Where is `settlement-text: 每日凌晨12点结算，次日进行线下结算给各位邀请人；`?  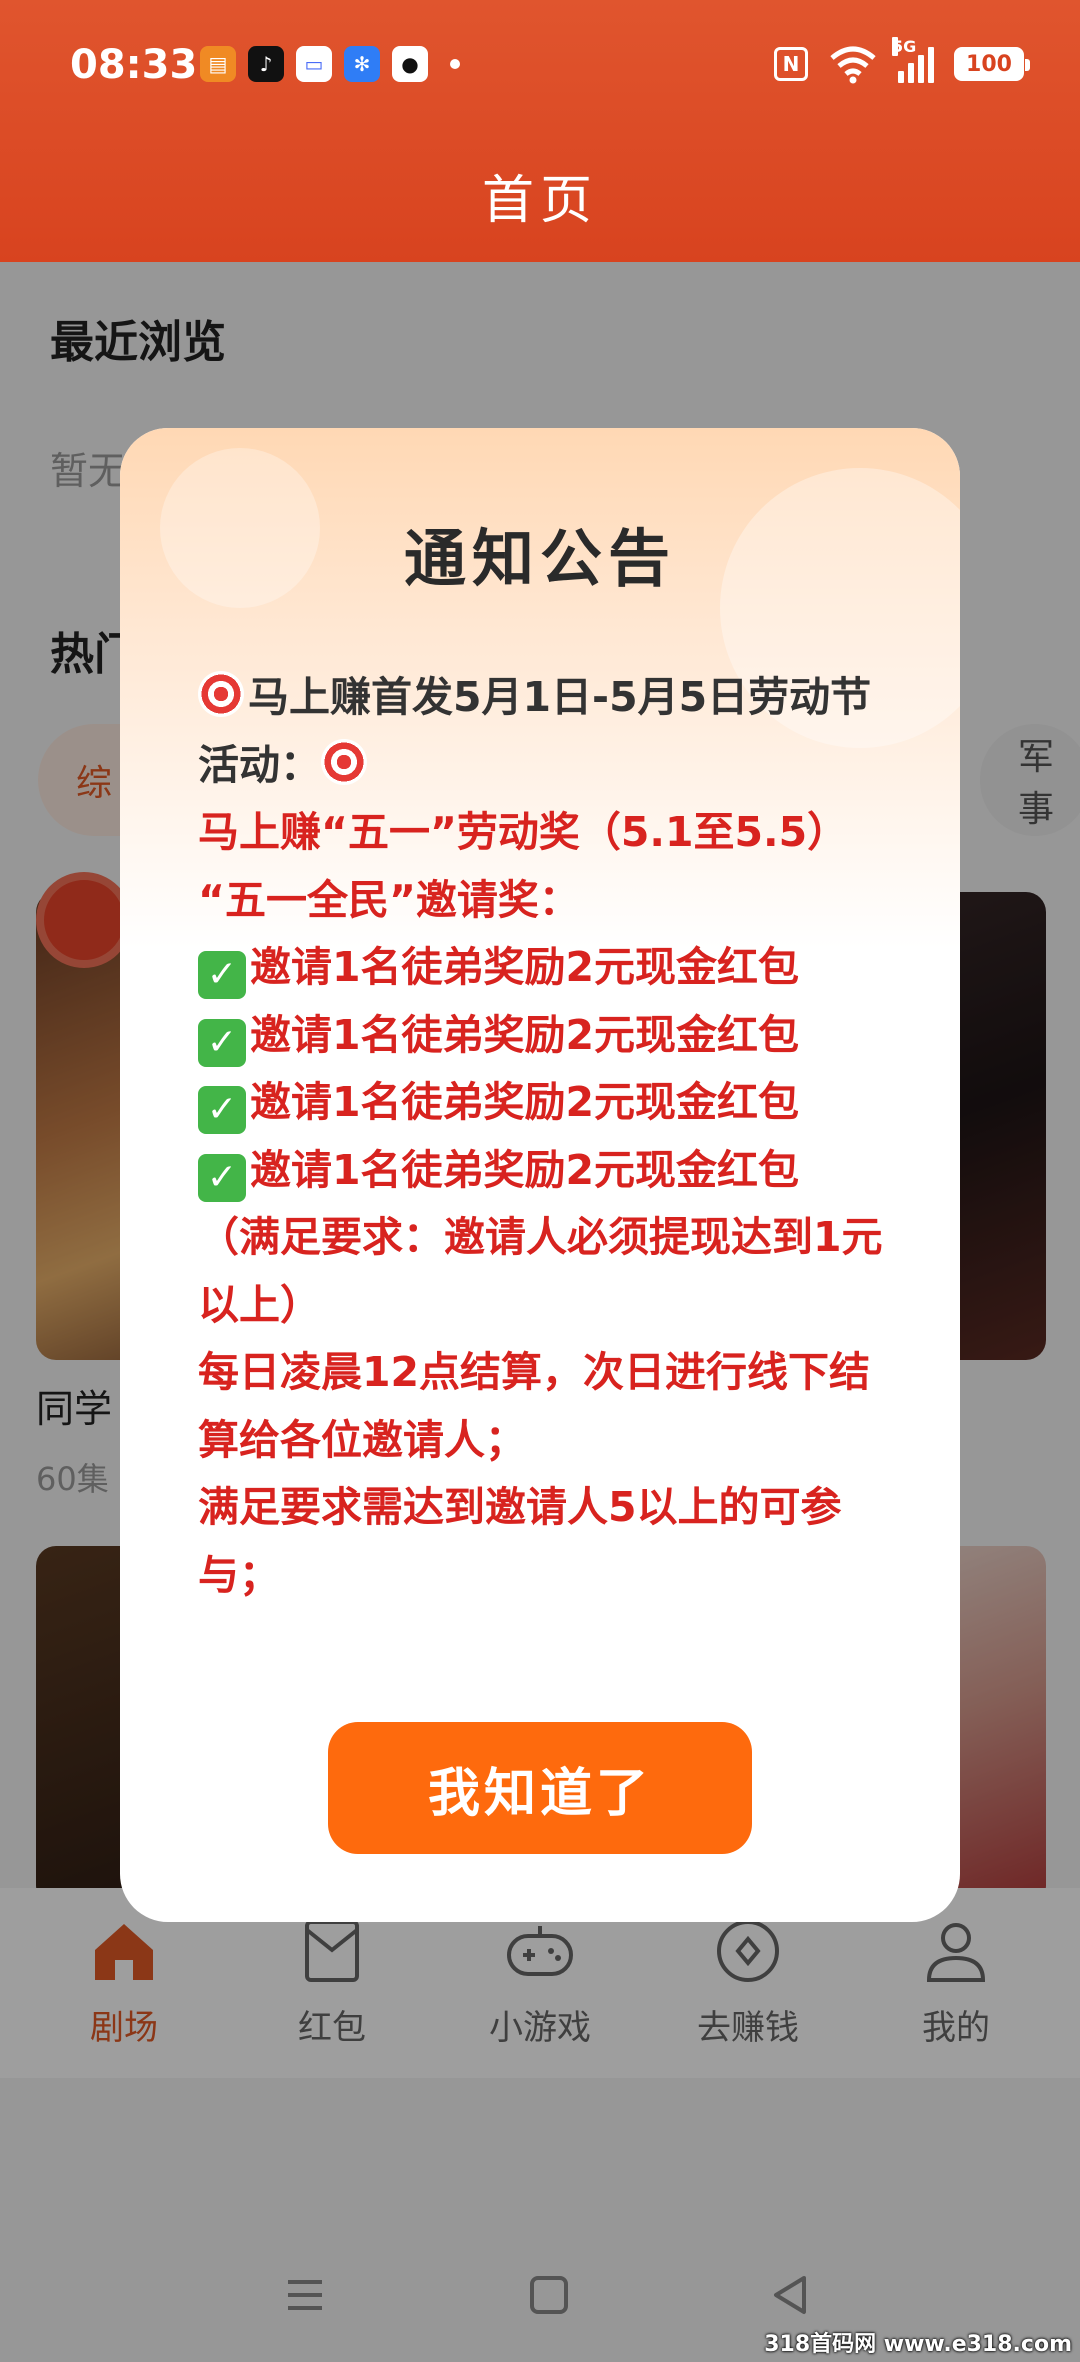
settlement-text: 每日凌晨12点结算，次日进行线下结算给各位邀请人； is located at coordinates (534, 1406).